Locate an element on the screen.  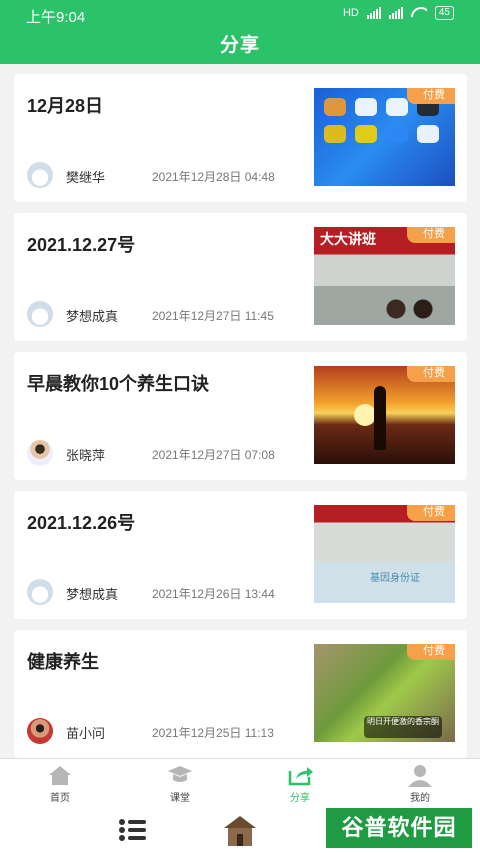
bottom-tab-bar: 首页 课堂 分享 我的 is located at coordinates (240, 782).